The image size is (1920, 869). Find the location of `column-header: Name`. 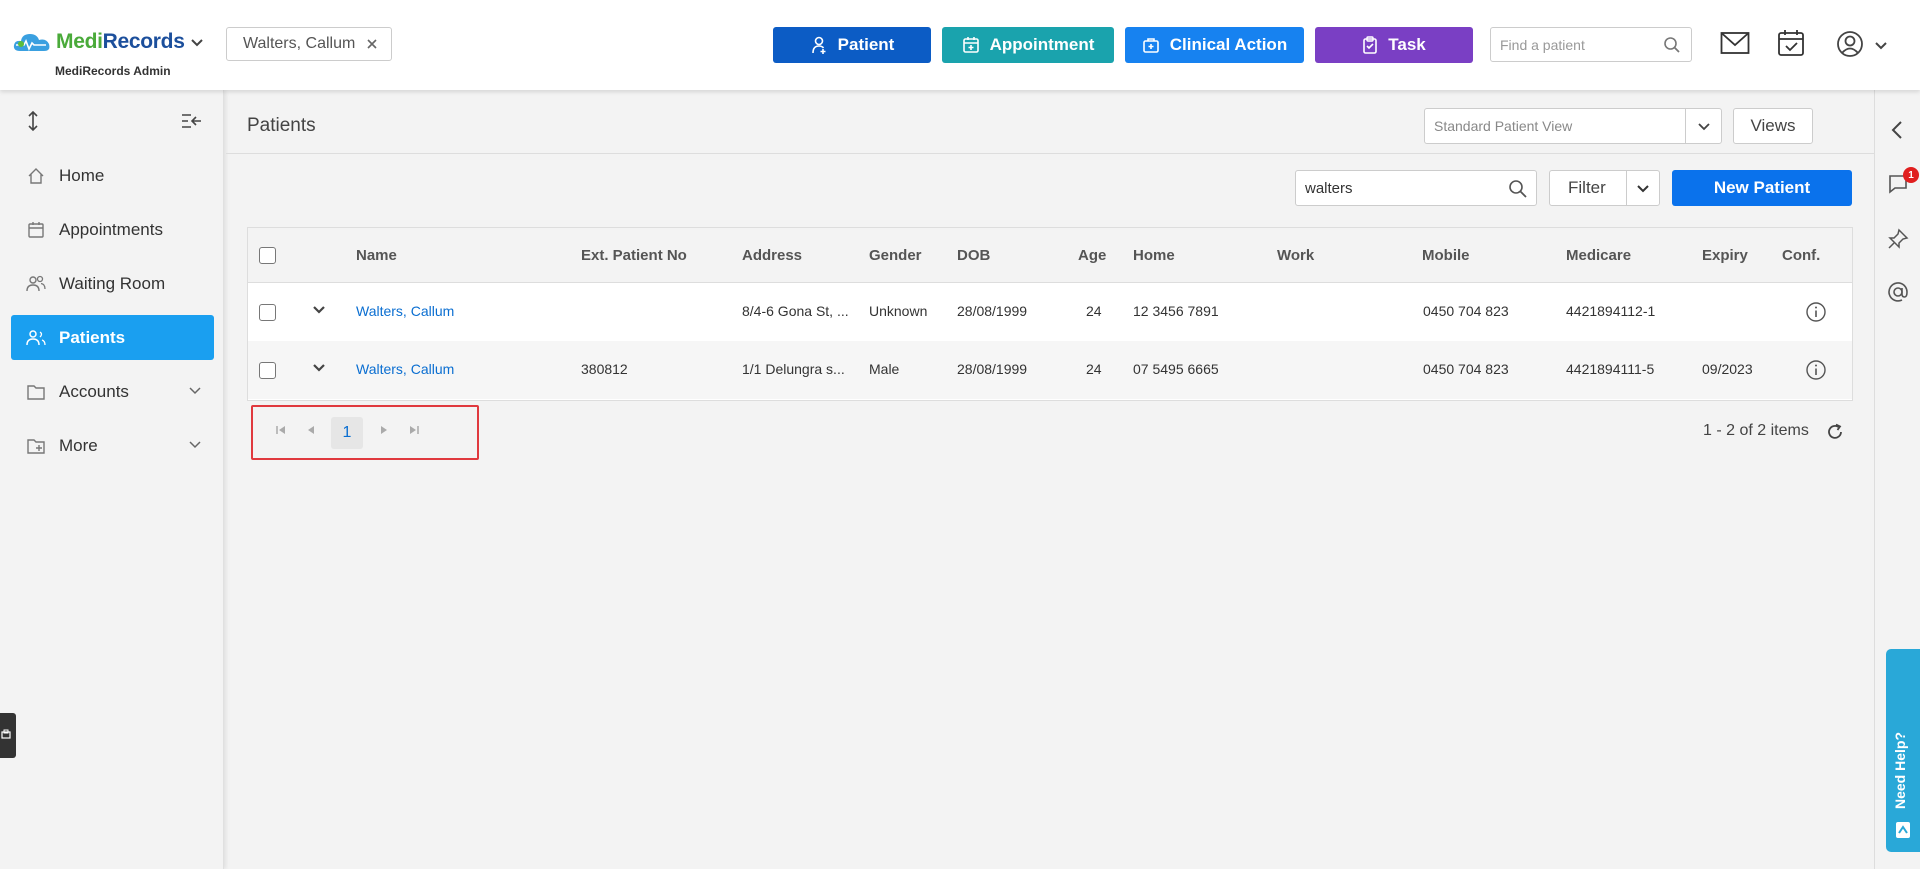

column-header: Name is located at coordinates (376, 255).